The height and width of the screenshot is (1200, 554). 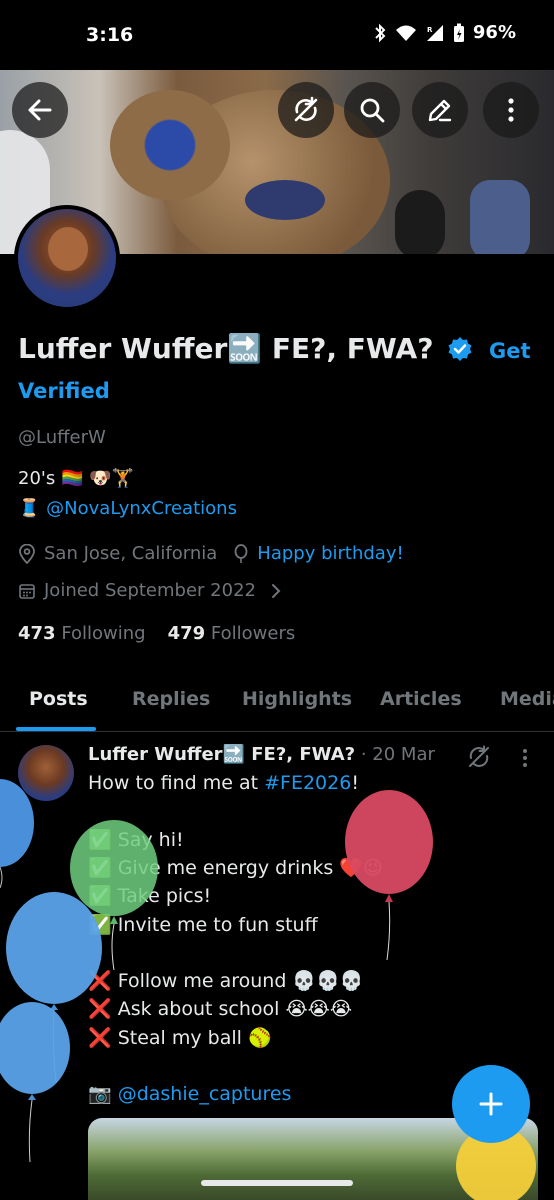 I want to click on post-line: ✅ Take pics!, so click(x=150, y=896).